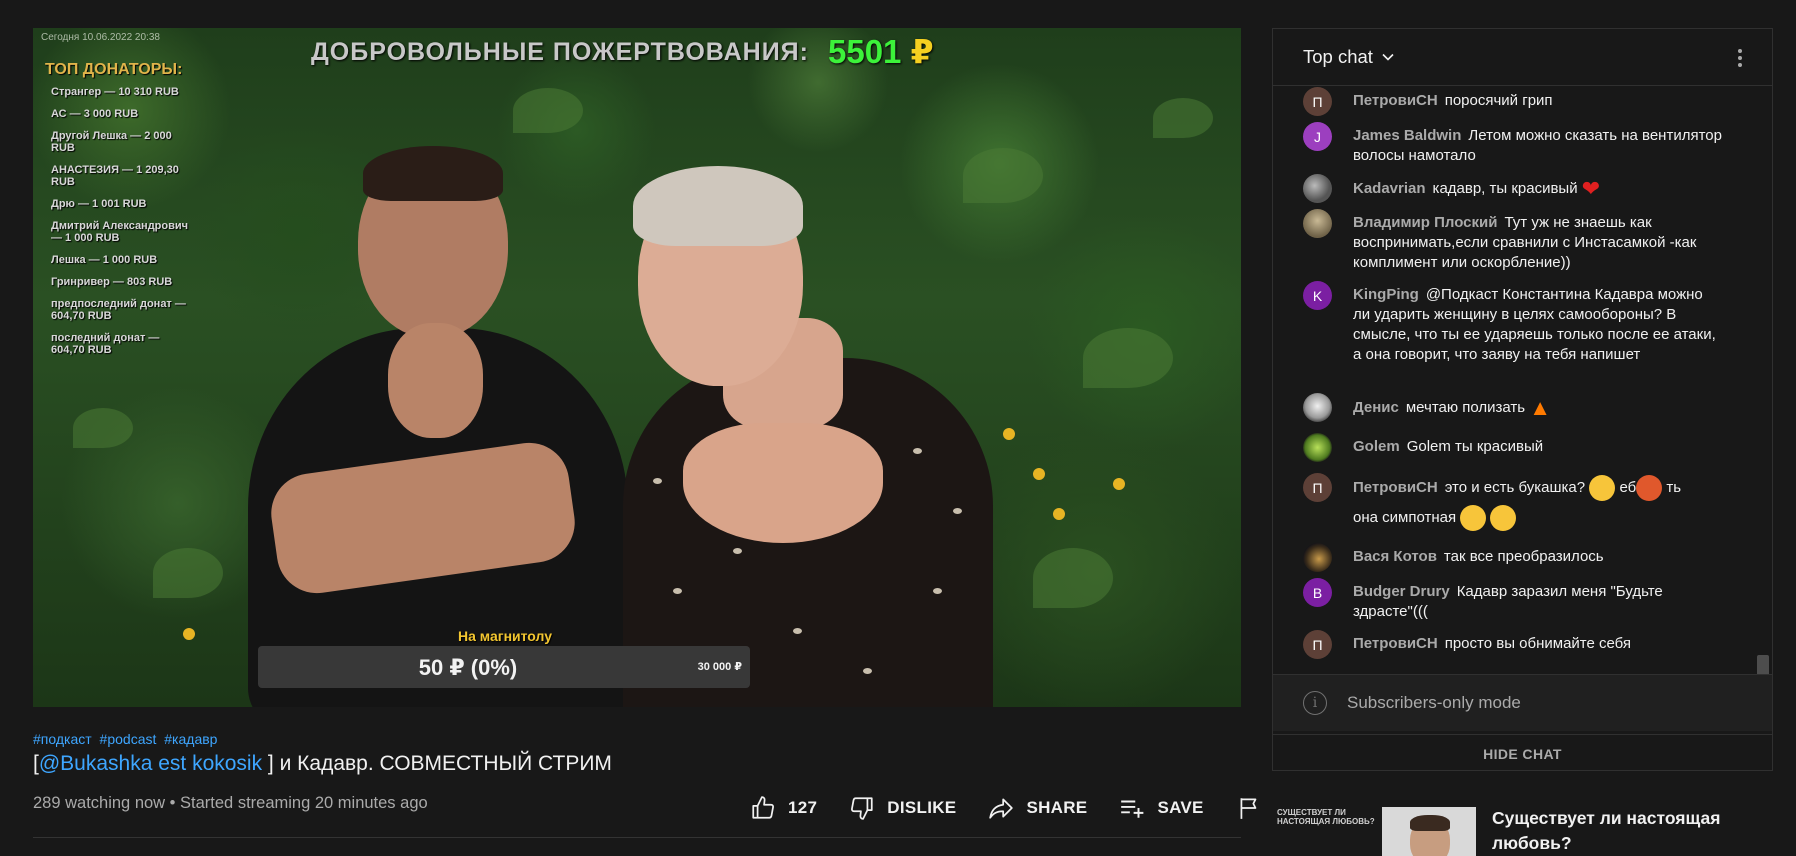  What do you see at coordinates (1389, 188) in the screenshot?
I see `chat-author: Kadavrian` at bounding box center [1389, 188].